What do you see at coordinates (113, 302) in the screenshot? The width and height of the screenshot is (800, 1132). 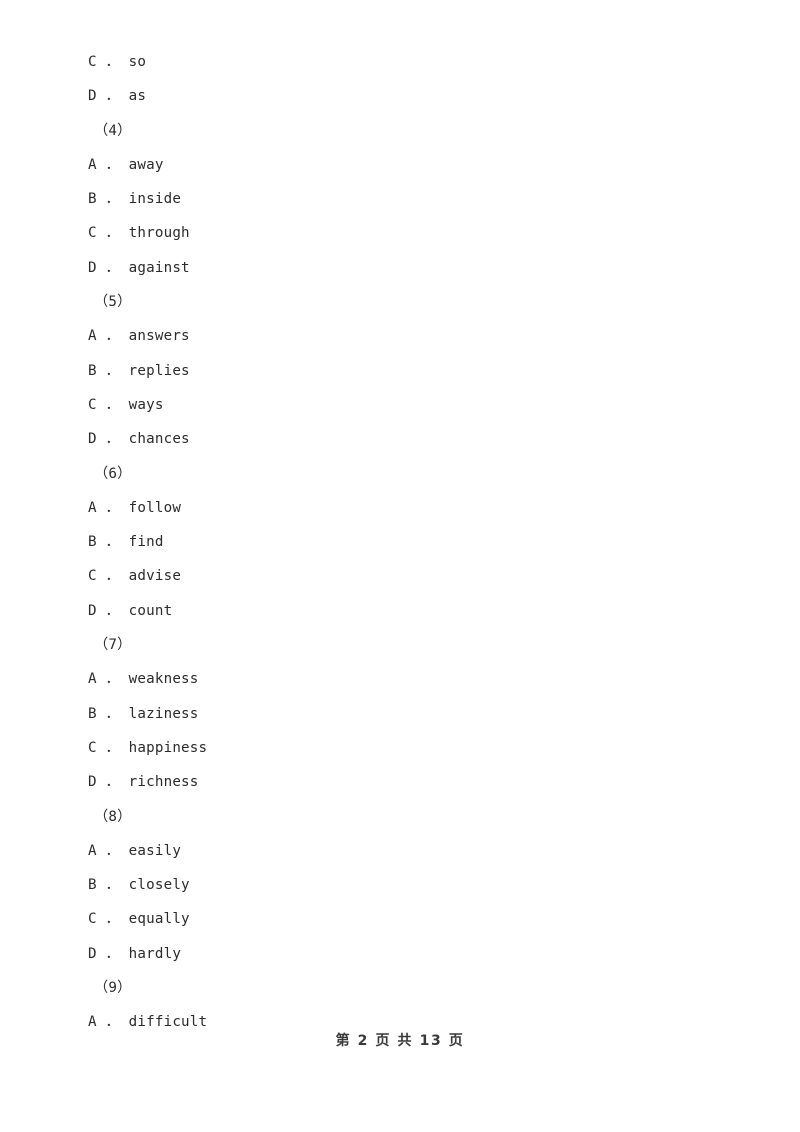 I see `question-number: （5）` at bounding box center [113, 302].